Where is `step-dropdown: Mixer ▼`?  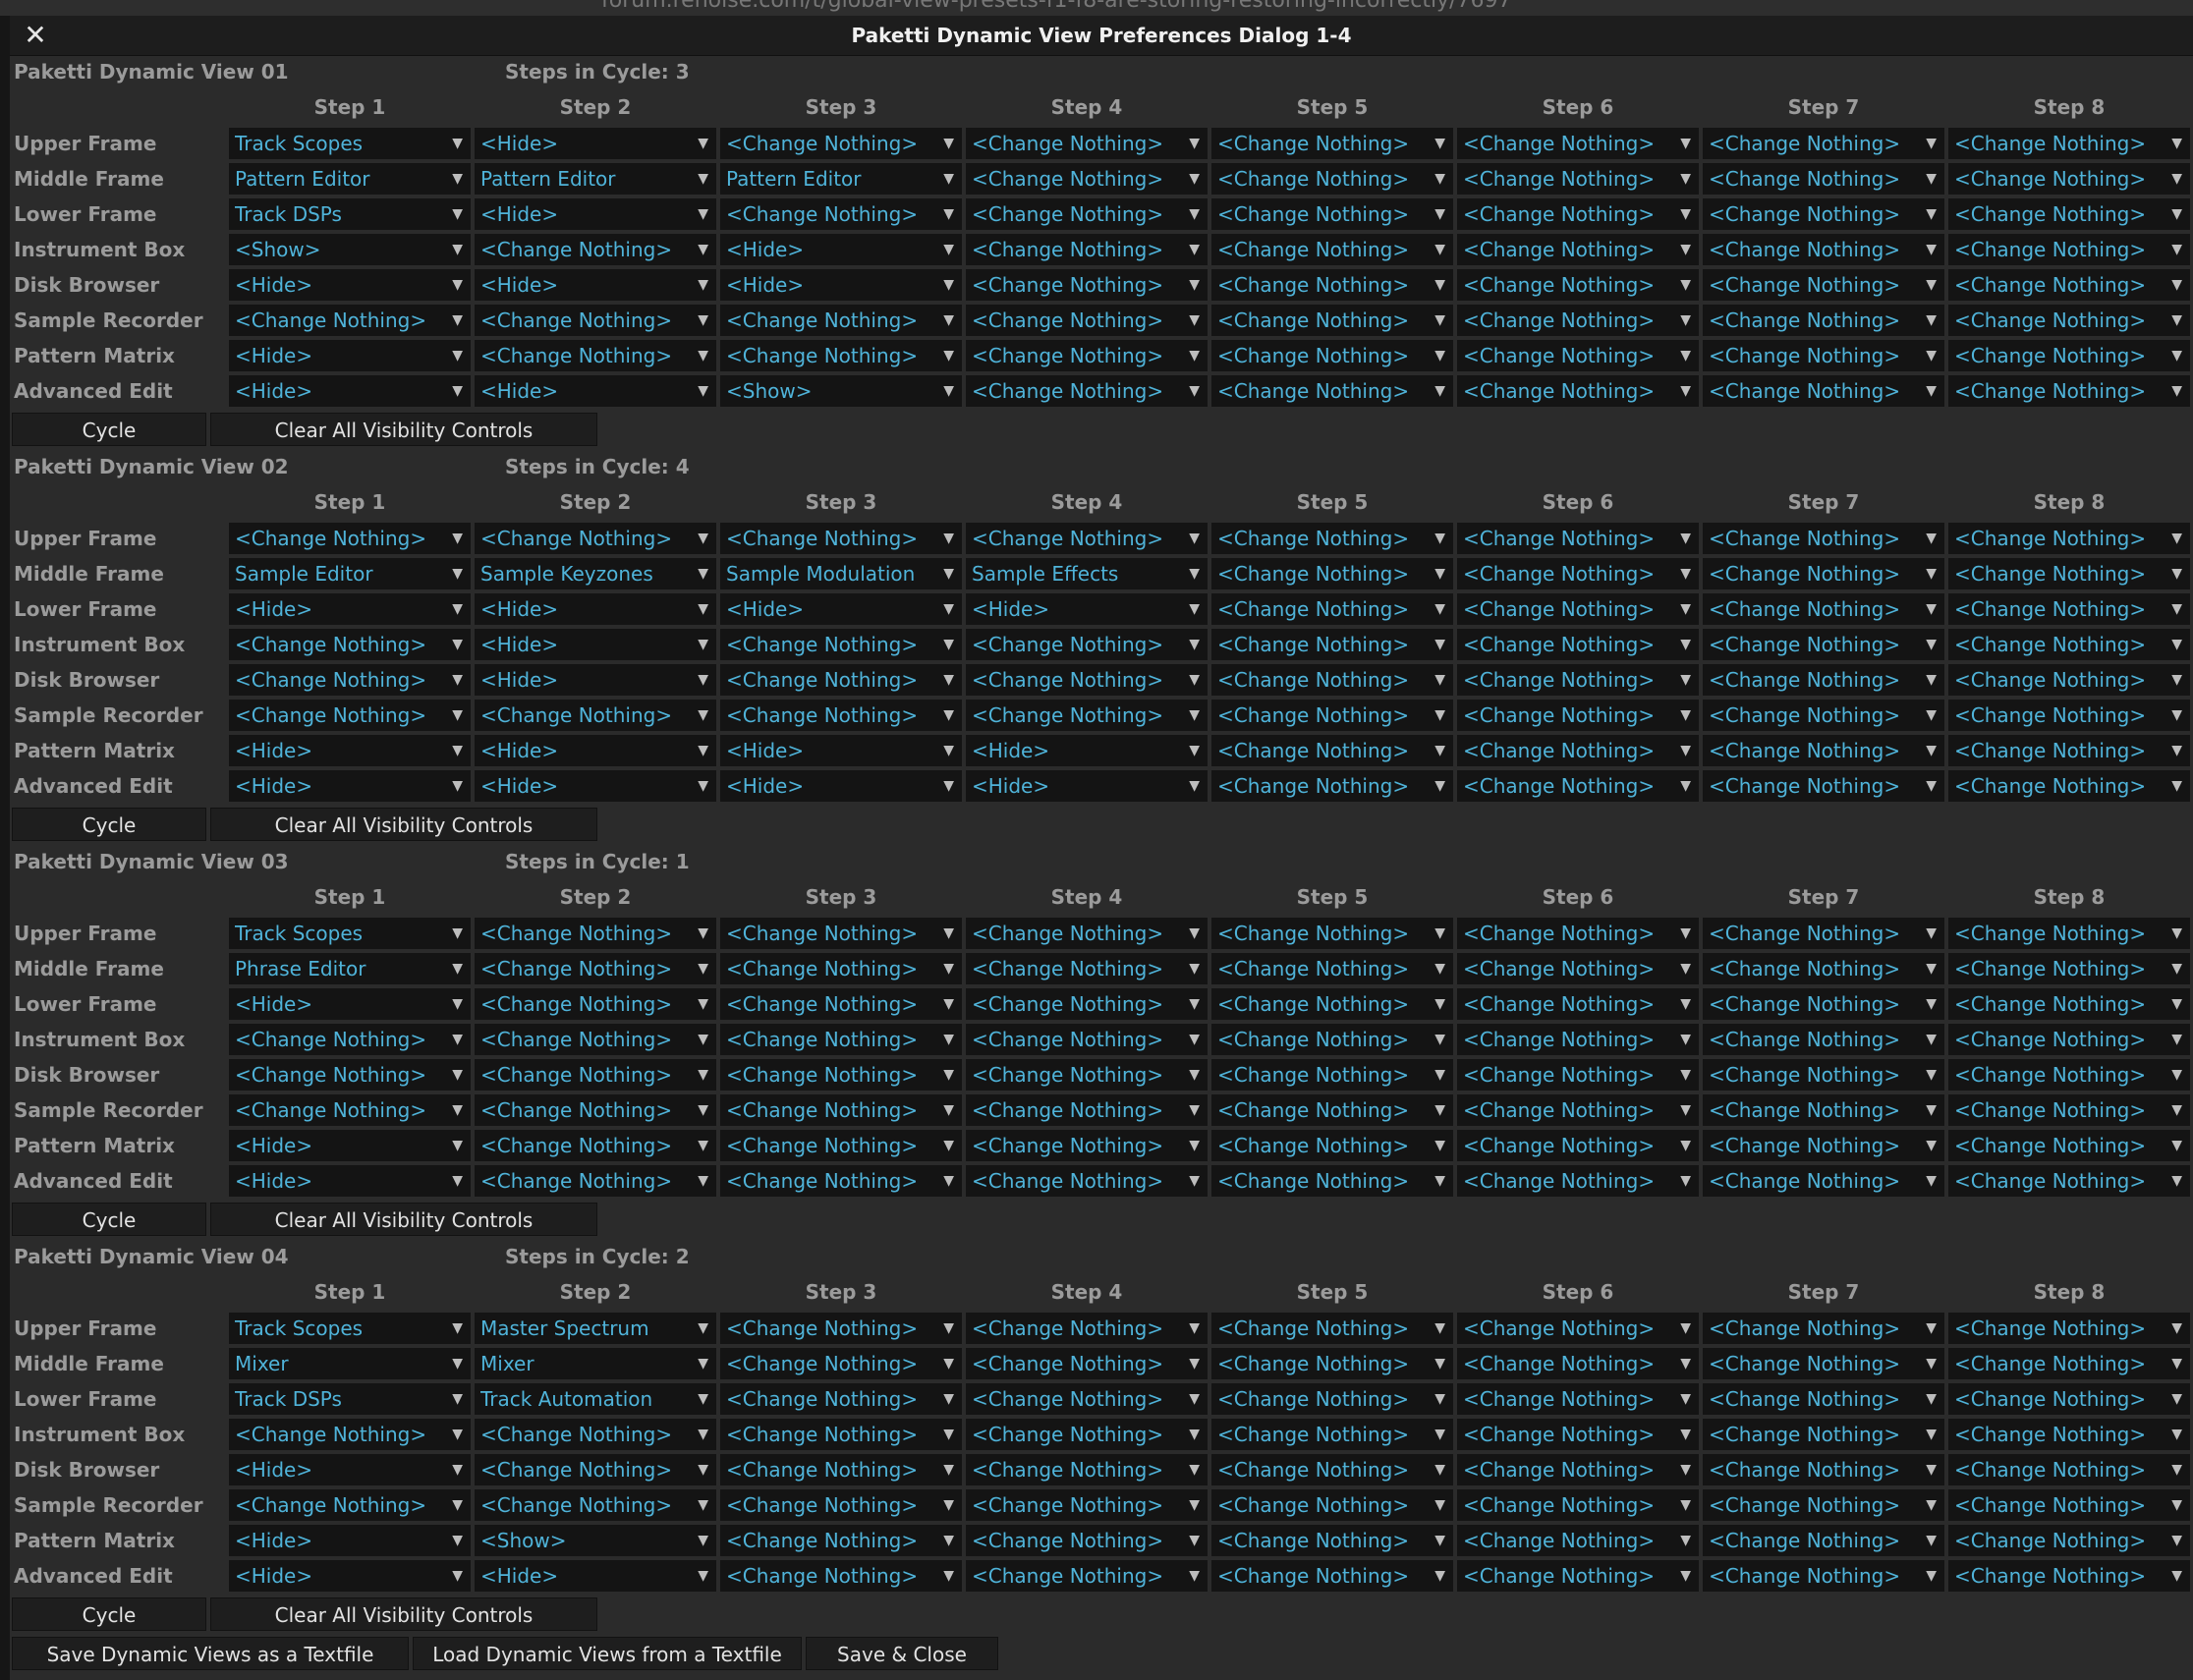 step-dropdown: Mixer ▼ is located at coordinates (595, 1363).